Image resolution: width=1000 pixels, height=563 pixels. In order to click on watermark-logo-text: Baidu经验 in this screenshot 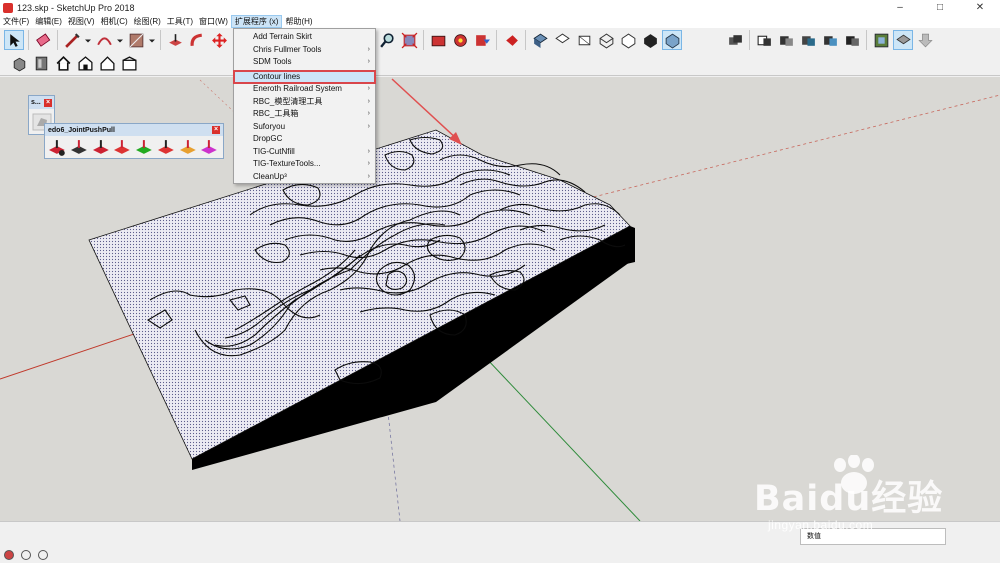, I will do `click(849, 499)`.